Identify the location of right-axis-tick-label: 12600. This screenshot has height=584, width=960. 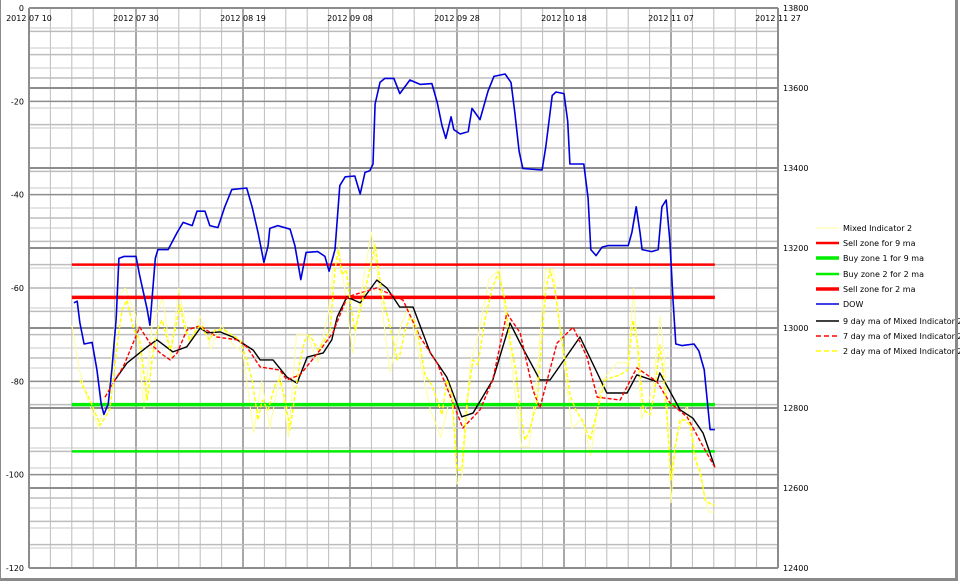
(795, 488).